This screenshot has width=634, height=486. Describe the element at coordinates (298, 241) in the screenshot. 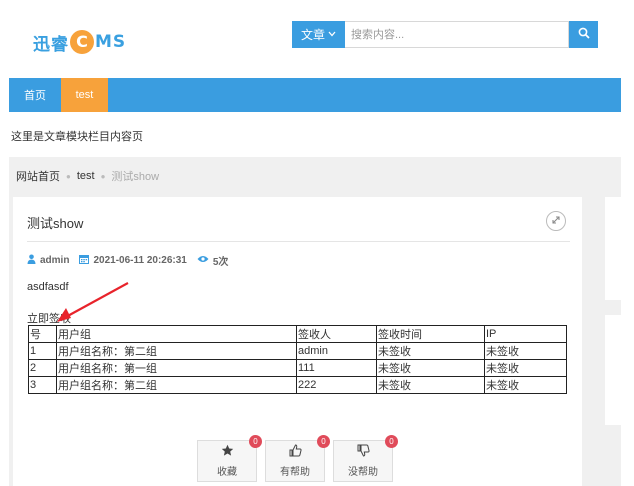

I see `card-divider` at that location.